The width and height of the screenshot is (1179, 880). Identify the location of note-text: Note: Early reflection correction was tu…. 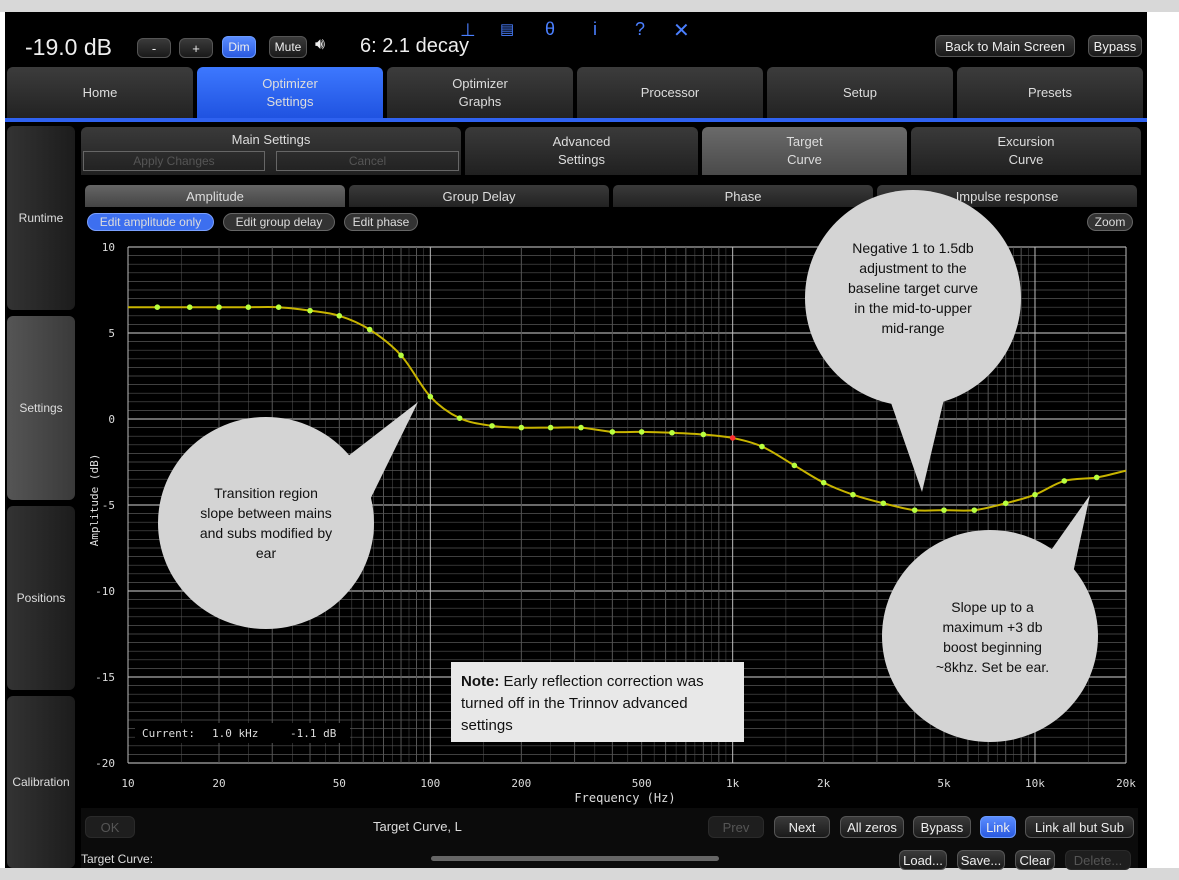
(601, 704).